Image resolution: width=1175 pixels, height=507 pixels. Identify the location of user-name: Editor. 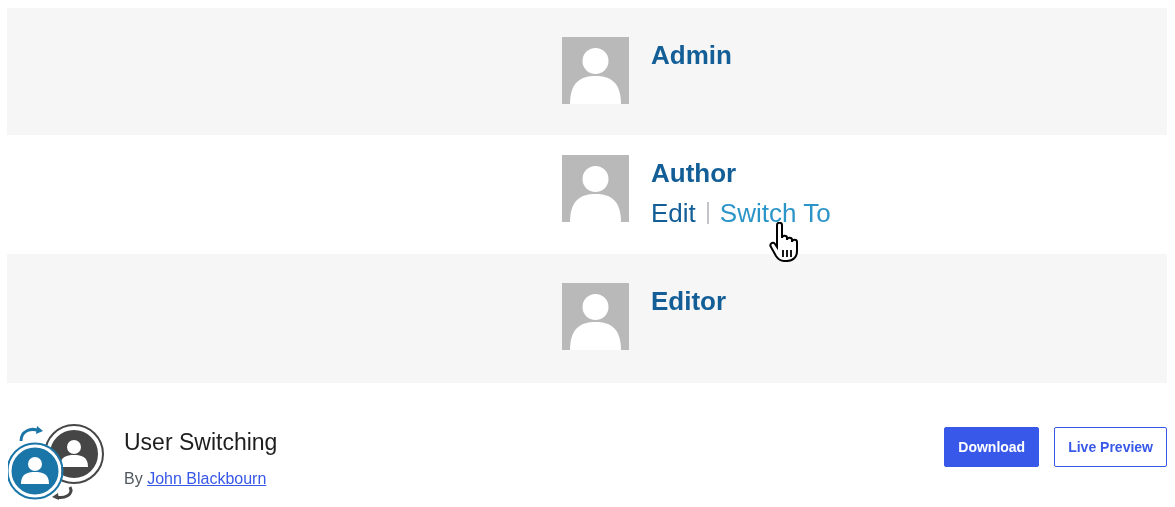
(689, 301).